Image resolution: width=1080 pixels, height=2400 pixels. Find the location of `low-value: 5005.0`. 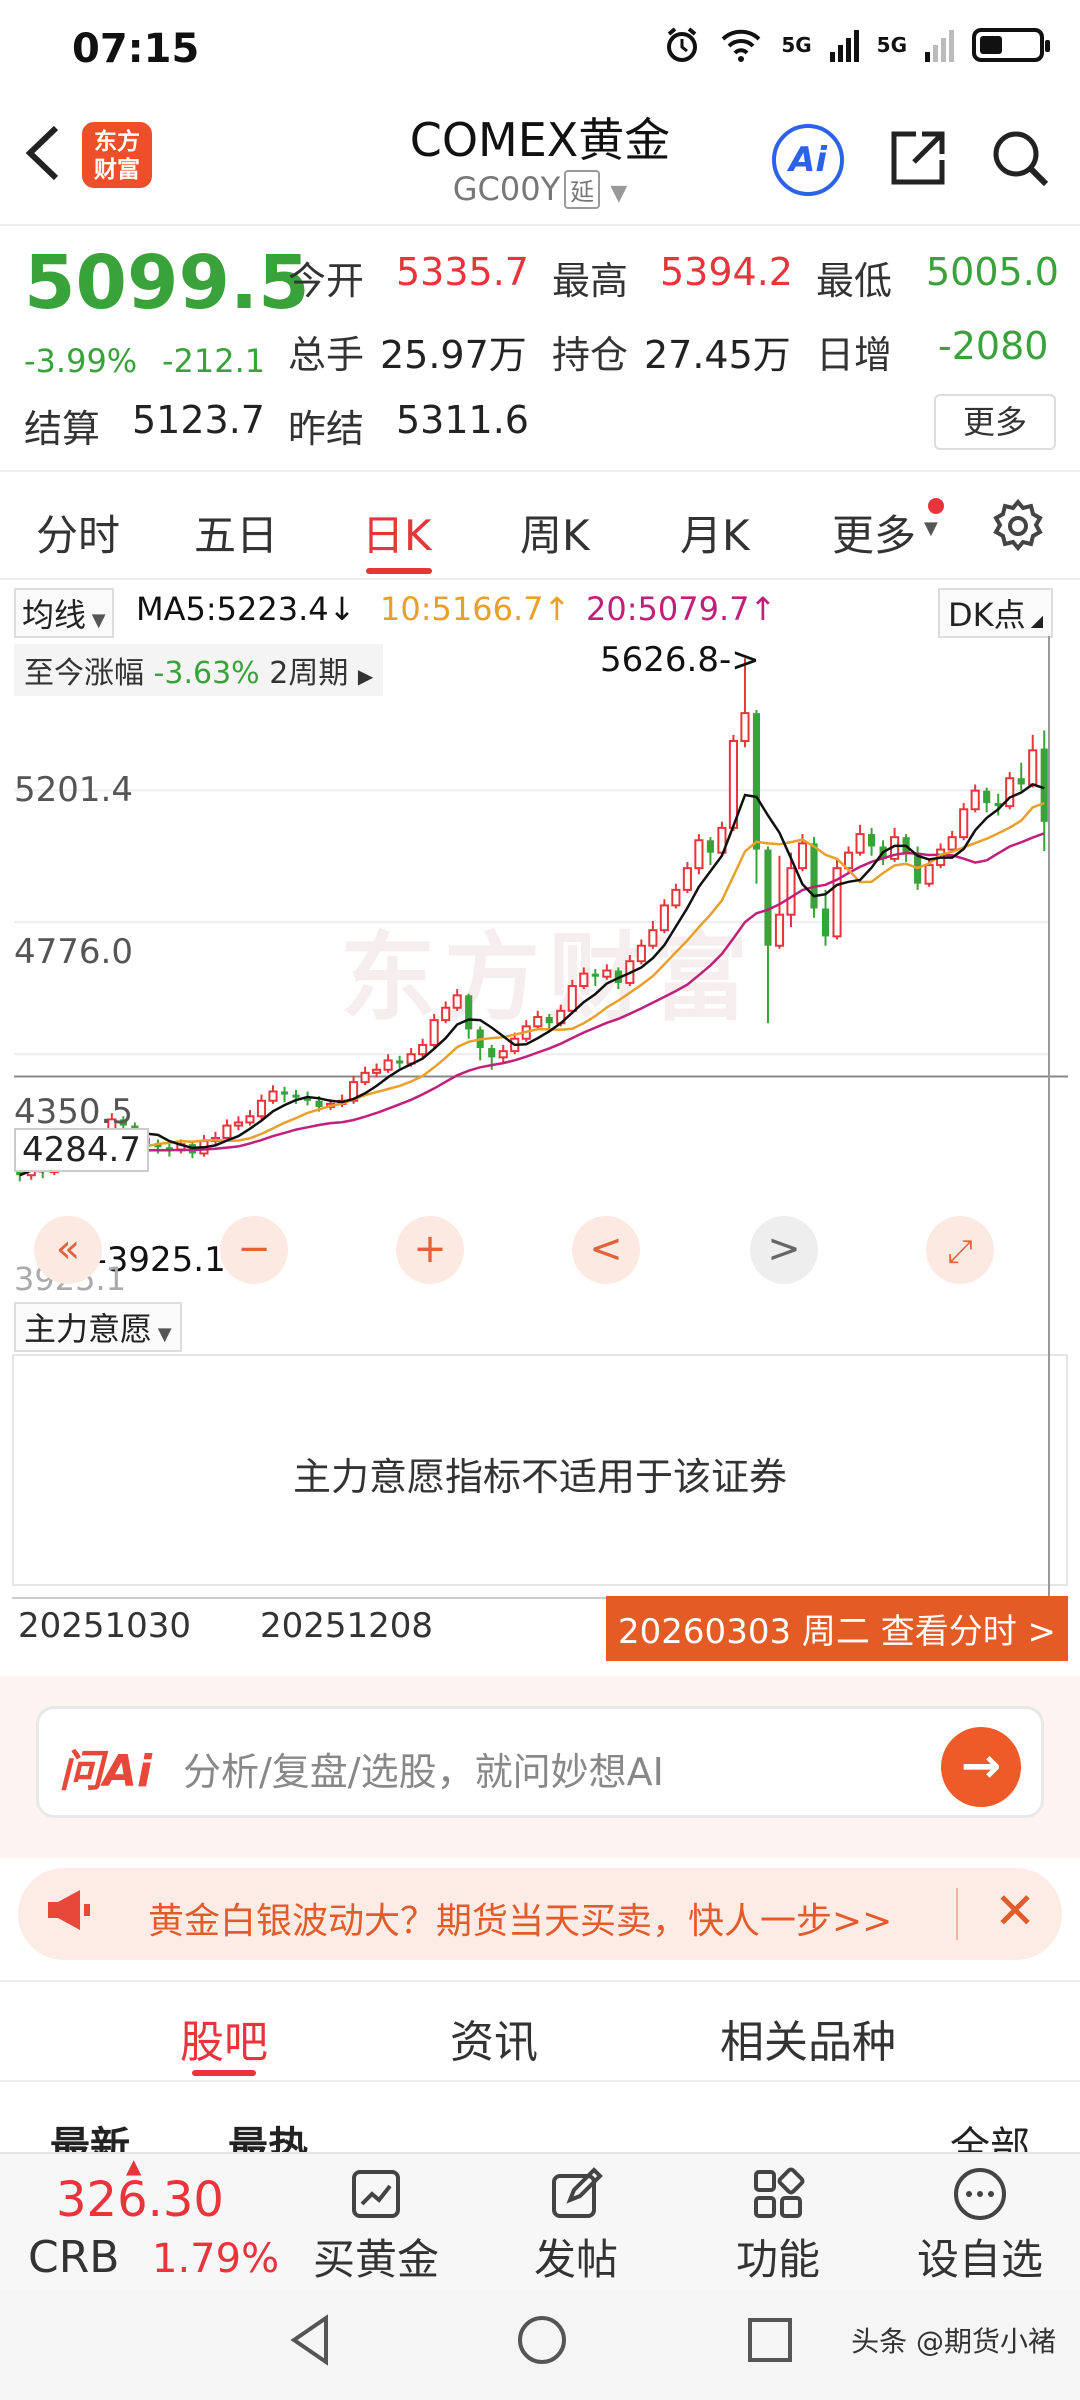

low-value: 5005.0 is located at coordinates (992, 272).